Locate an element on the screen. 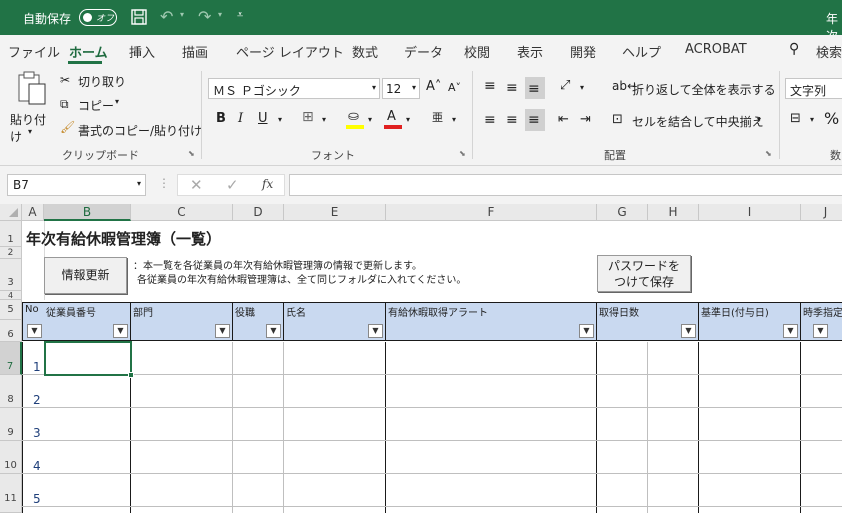 Image resolution: width=842 pixels, height=513 pixels. undo-icon: ↶ is located at coordinates (166, 16).